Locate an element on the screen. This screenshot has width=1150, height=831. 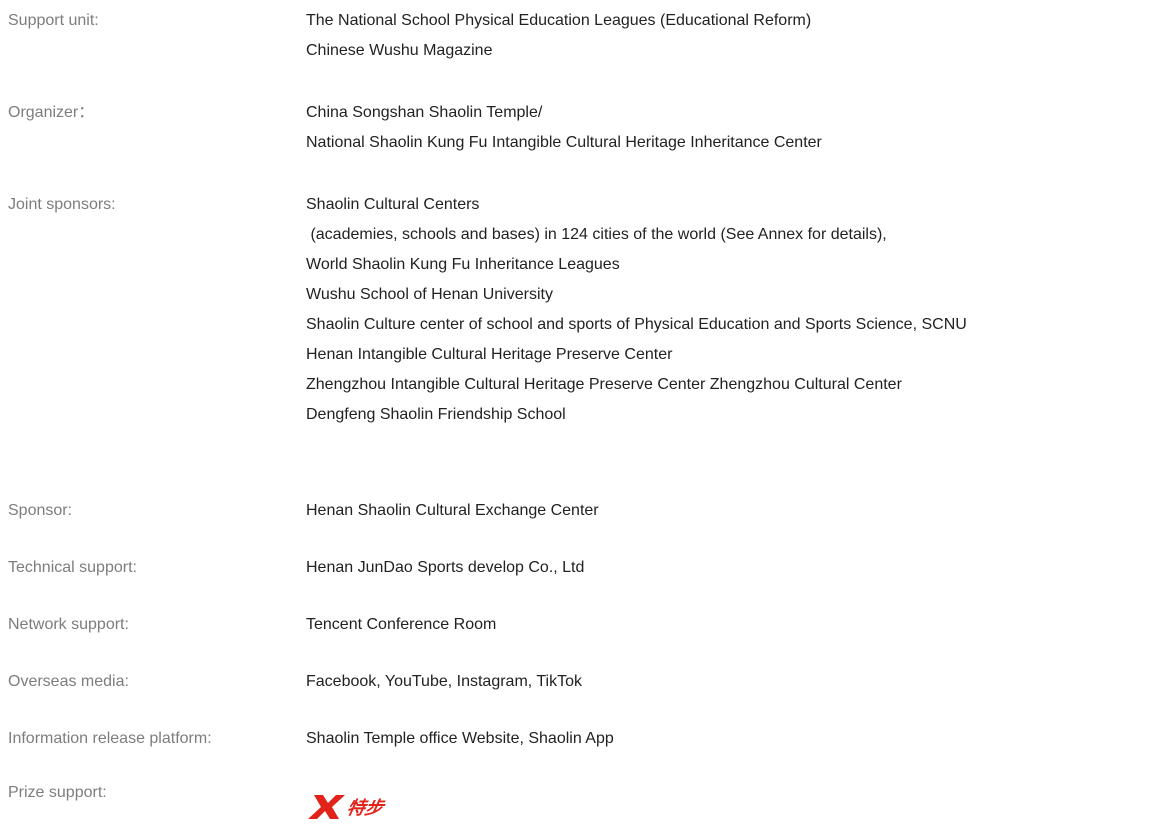
value-line: China Songshan Shaolin Temple/ is located at coordinates (424, 112).